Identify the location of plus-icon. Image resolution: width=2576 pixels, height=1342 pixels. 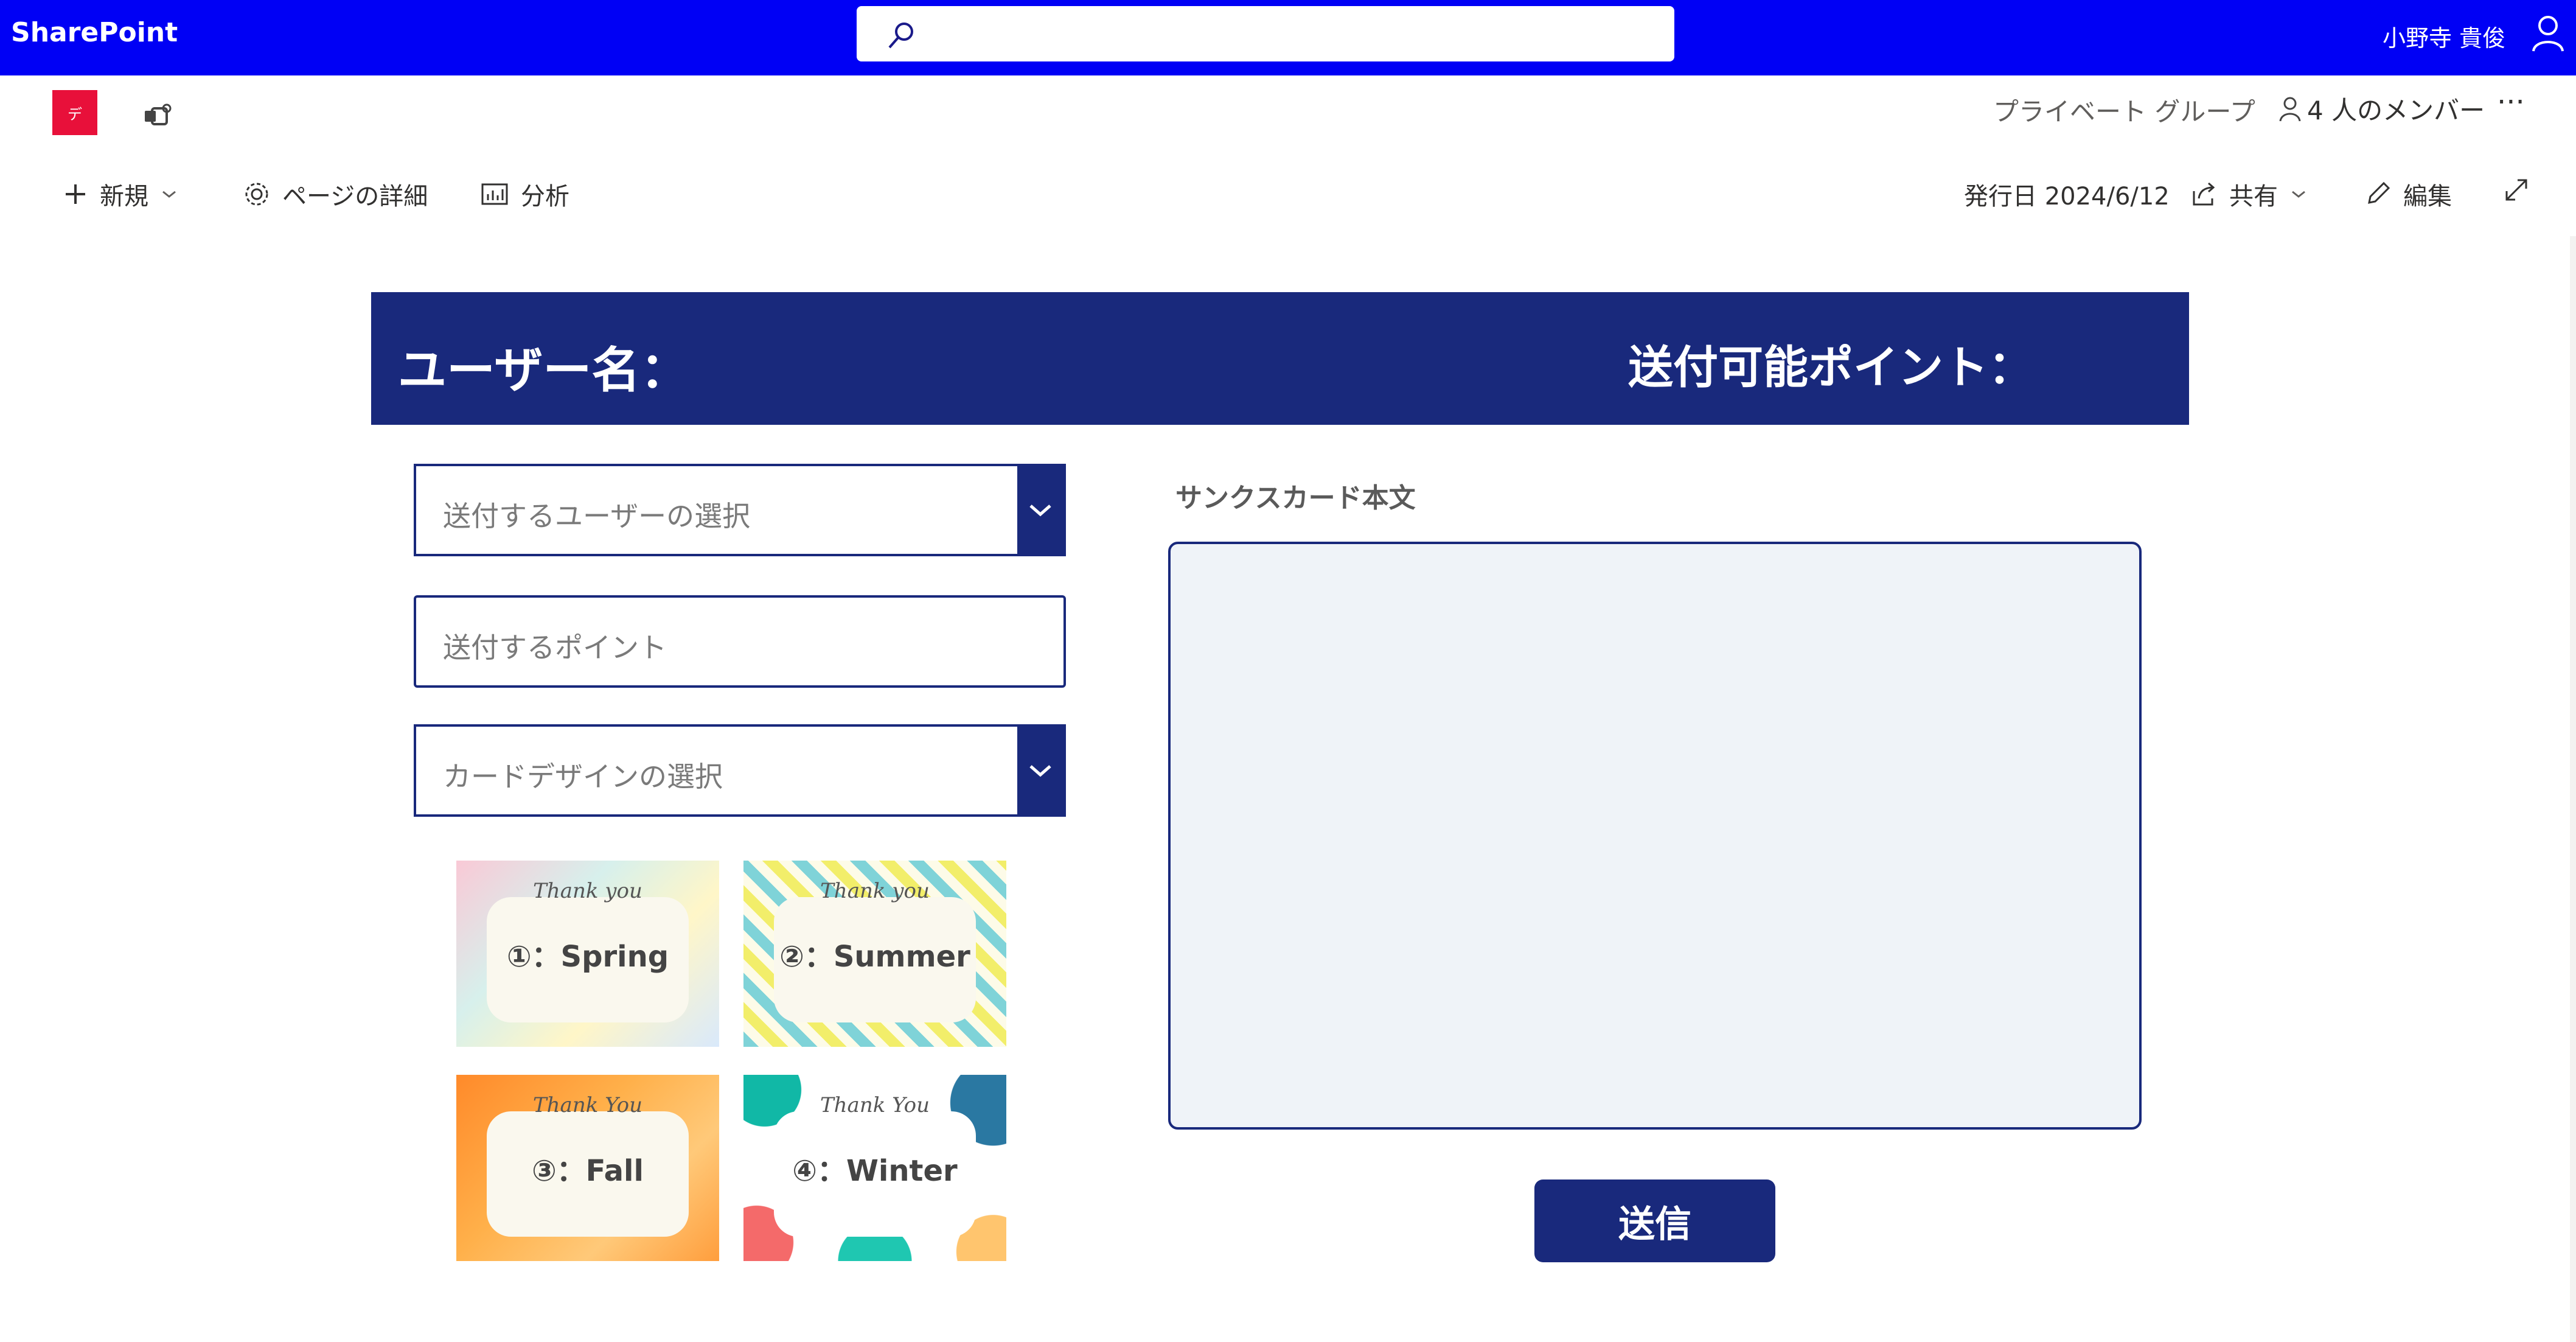
(75, 194).